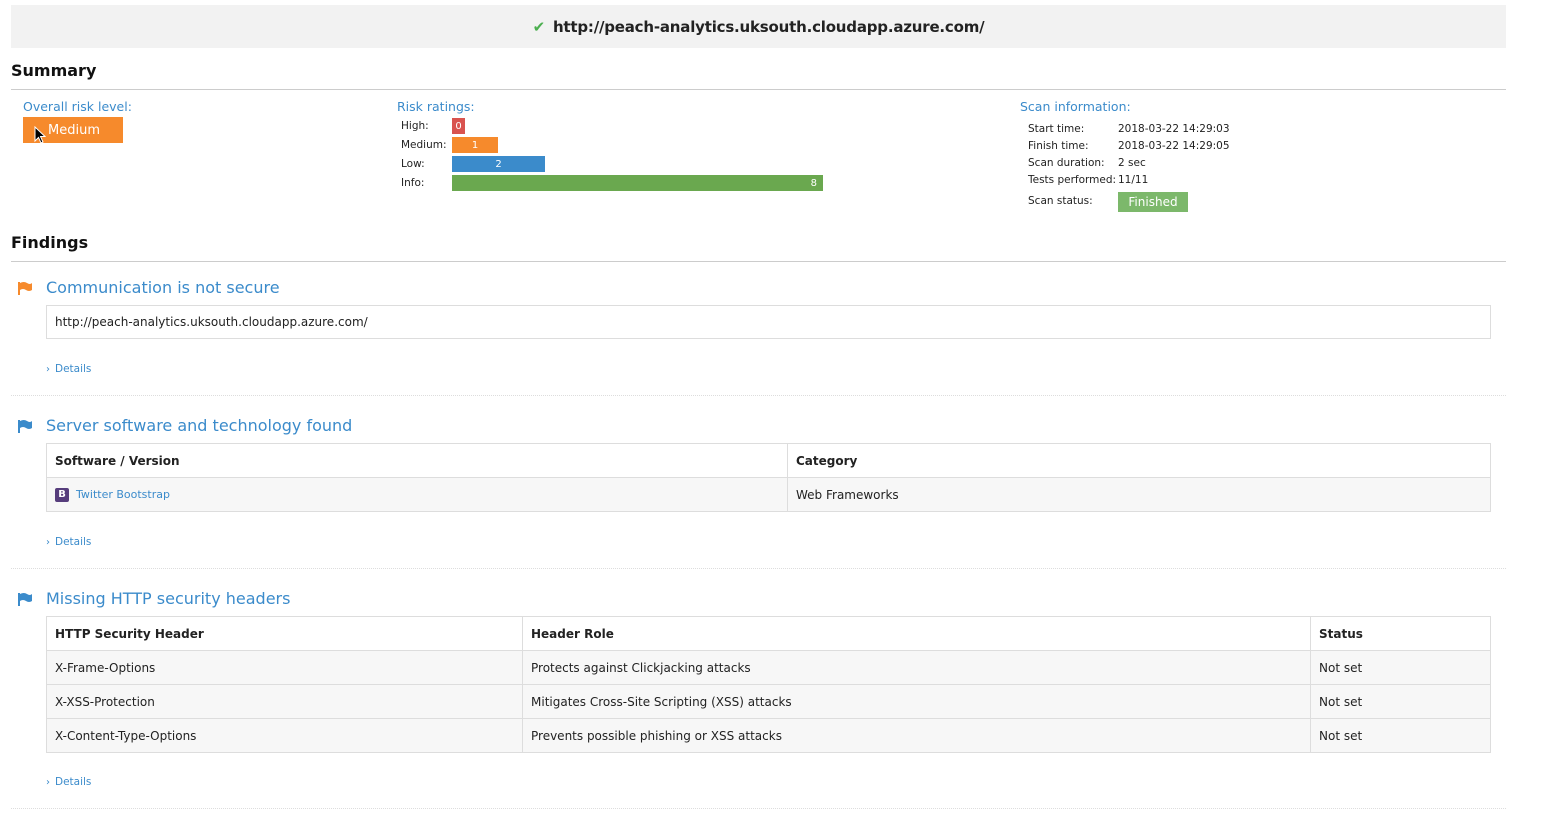 The width and height of the screenshot is (1549, 819). Describe the element at coordinates (436, 106) in the screenshot. I see `risk-ratings-label: Risk ratings:` at that location.